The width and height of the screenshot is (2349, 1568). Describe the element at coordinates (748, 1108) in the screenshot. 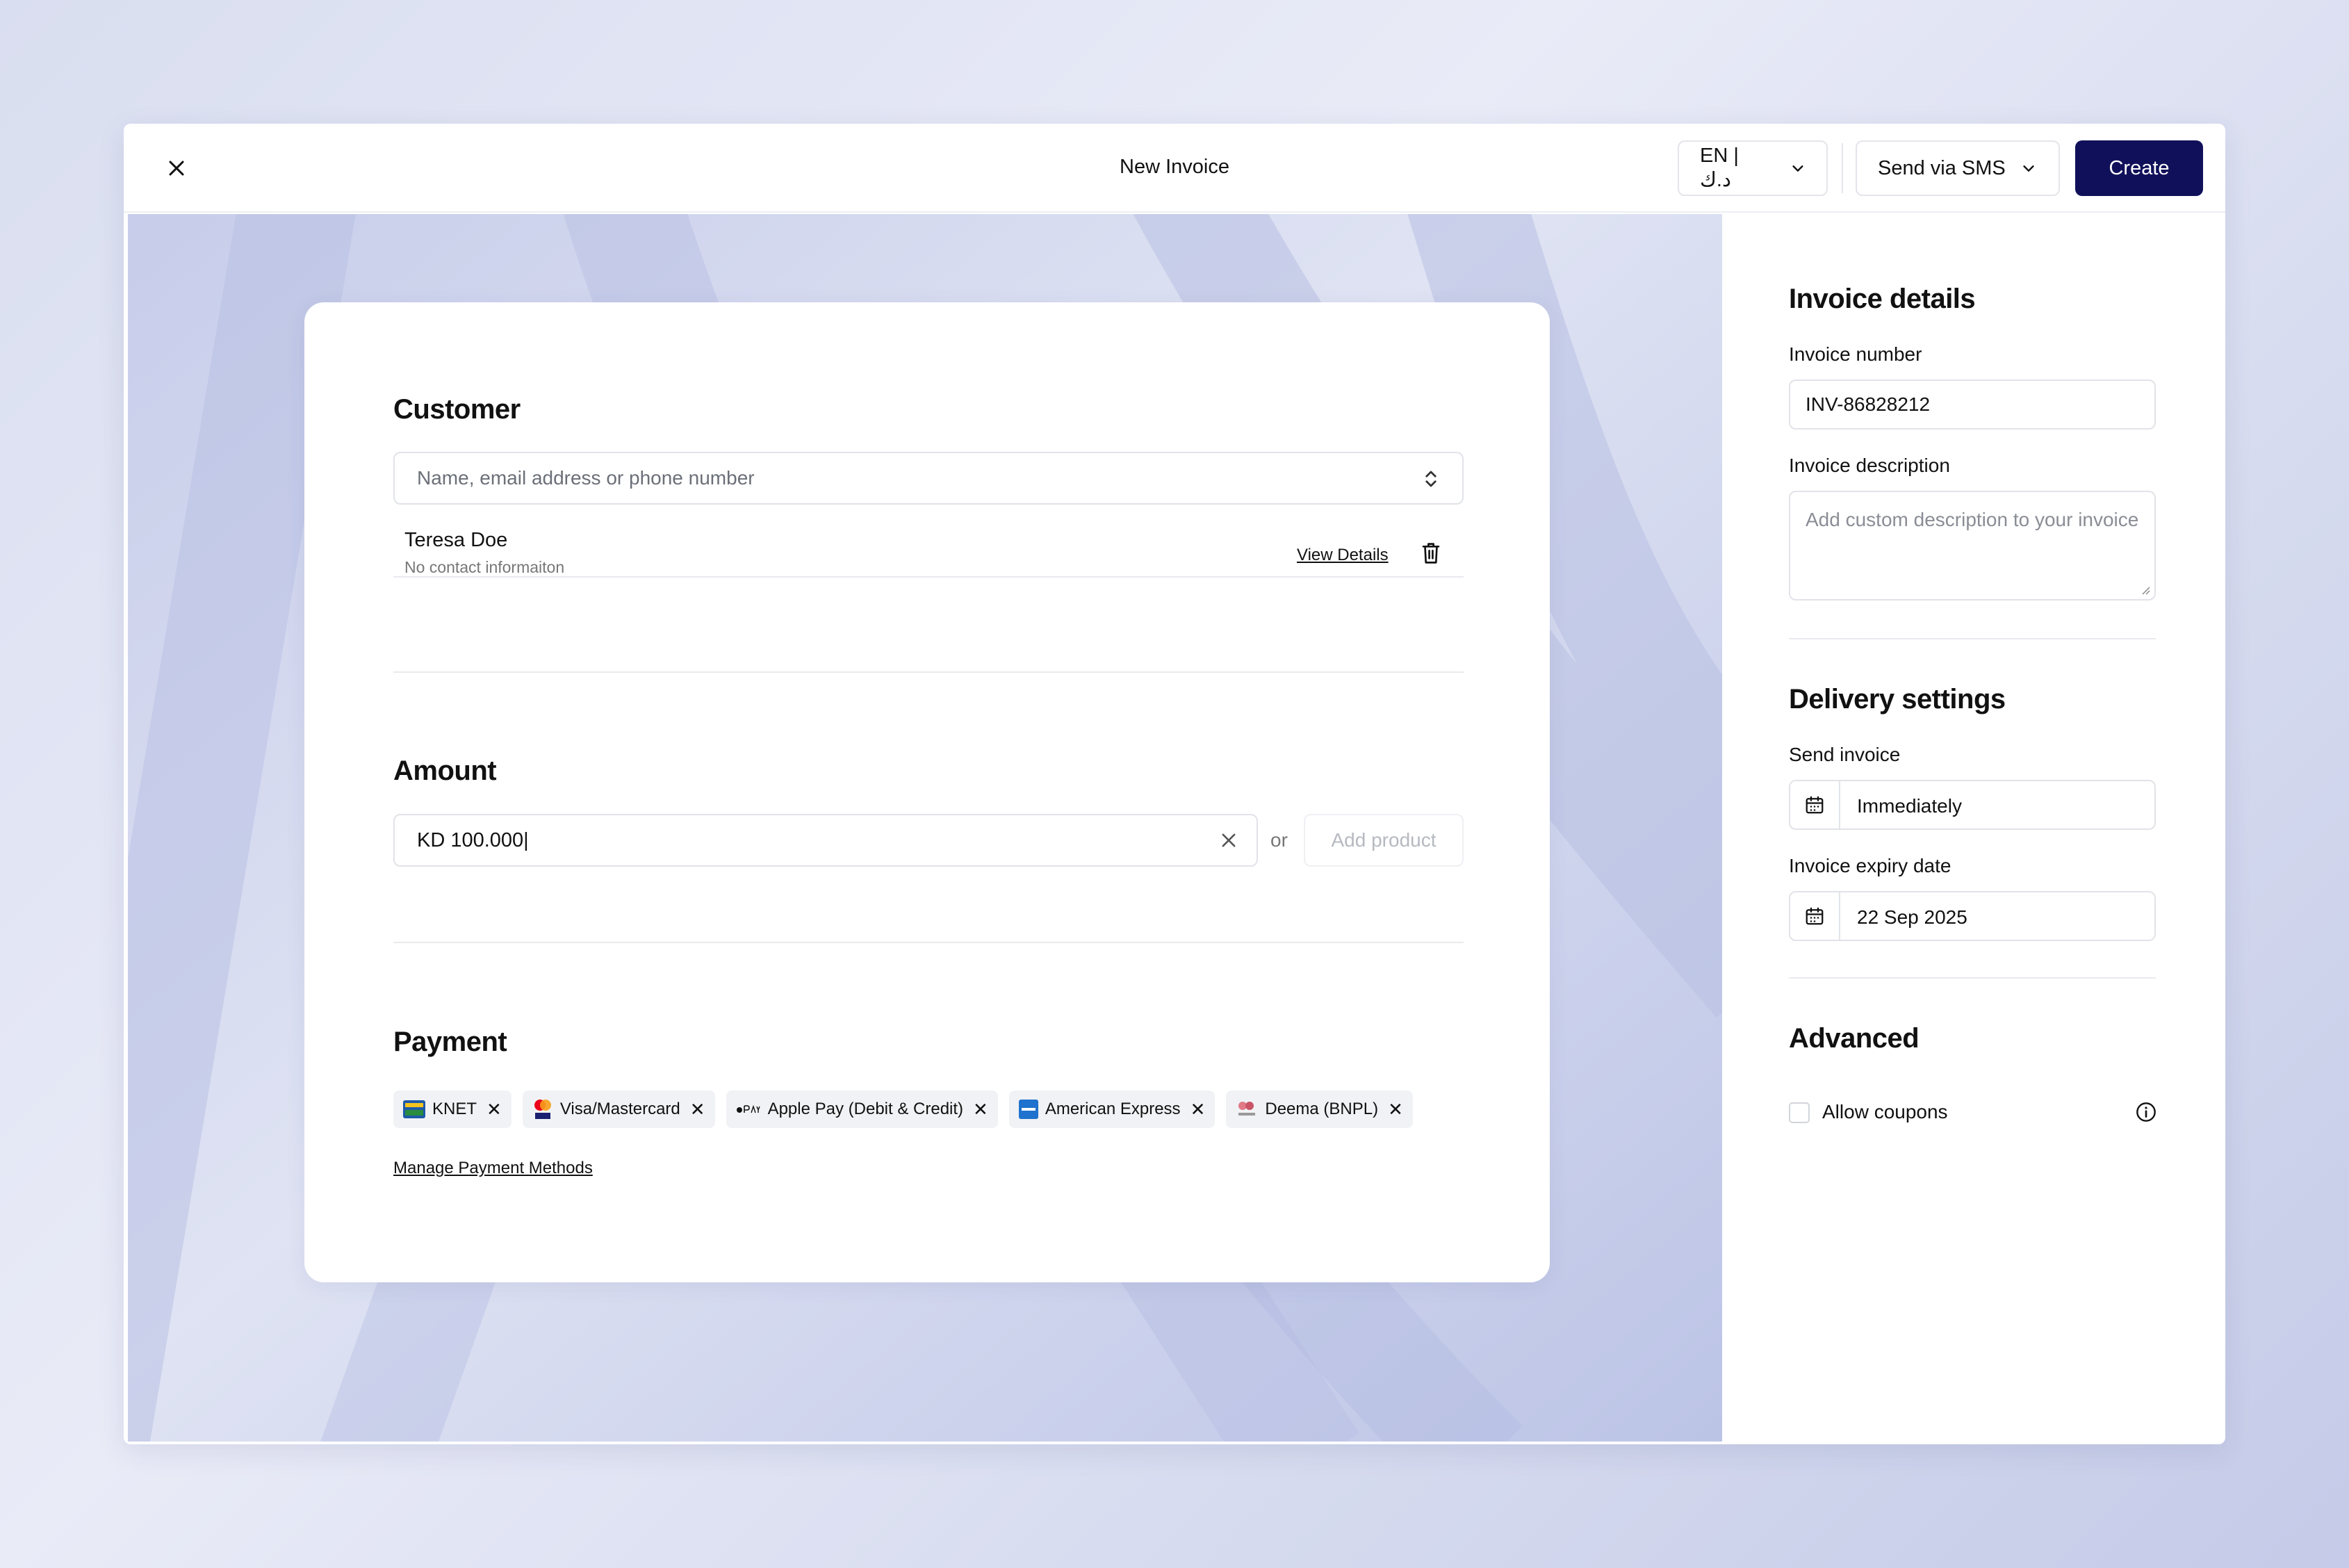

I see `apple-pay-icon` at that location.